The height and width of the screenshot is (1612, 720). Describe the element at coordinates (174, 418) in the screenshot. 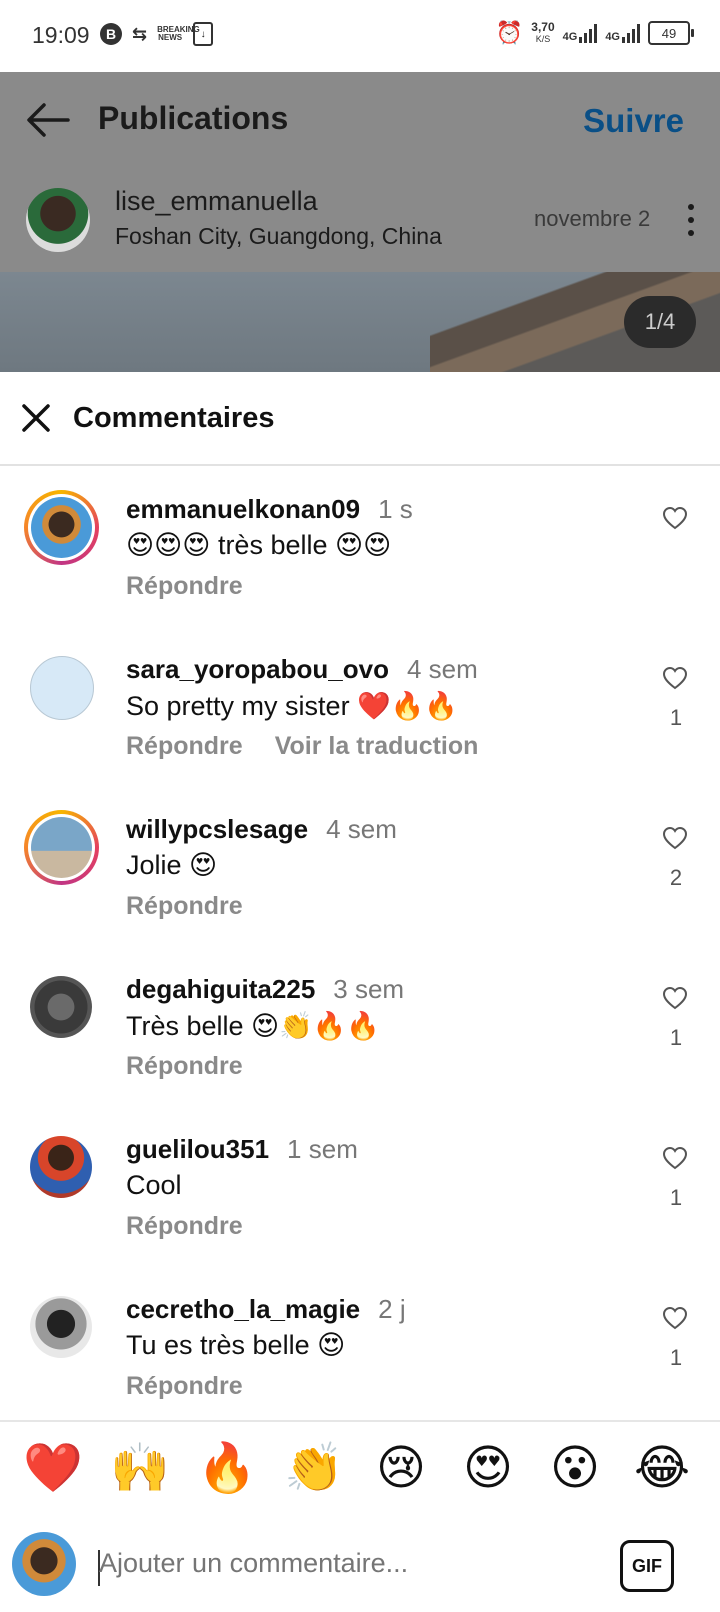

I see `comments-title: Commentaires` at that location.